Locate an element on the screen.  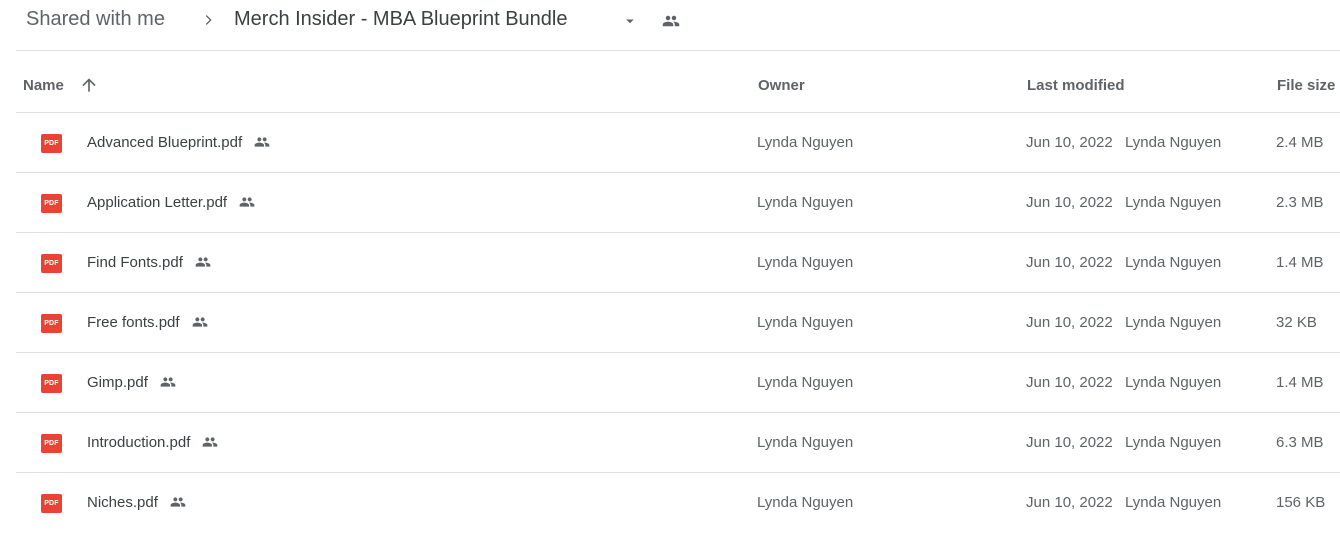
breadcrumb-shared-with-me: Shared with me is located at coordinates (95, 19).